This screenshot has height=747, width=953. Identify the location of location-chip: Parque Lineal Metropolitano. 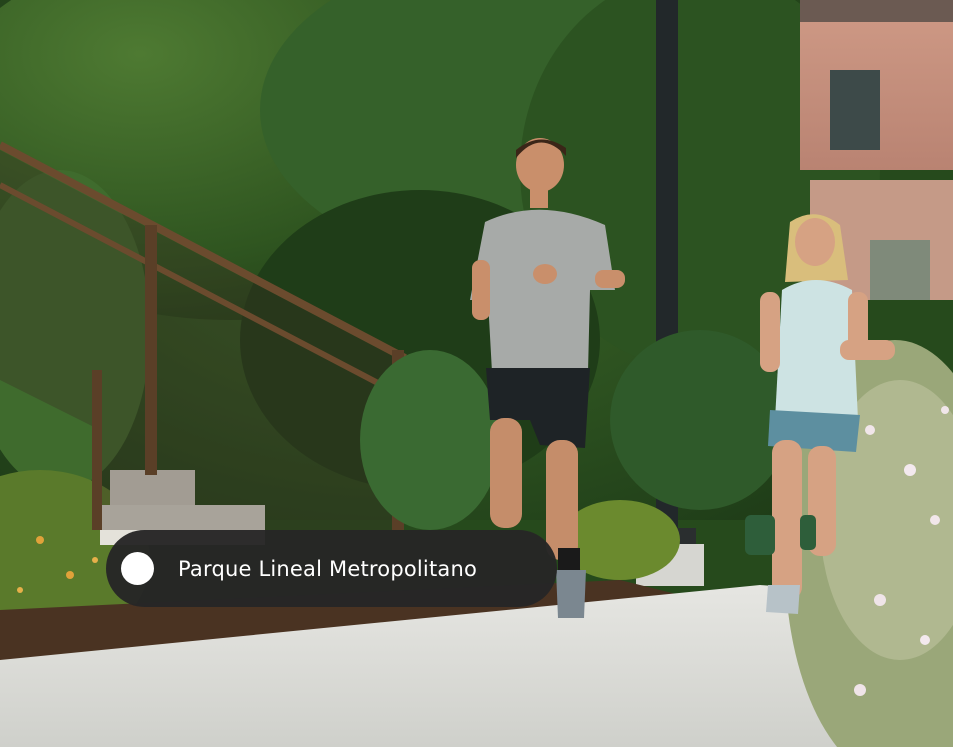
(331, 568).